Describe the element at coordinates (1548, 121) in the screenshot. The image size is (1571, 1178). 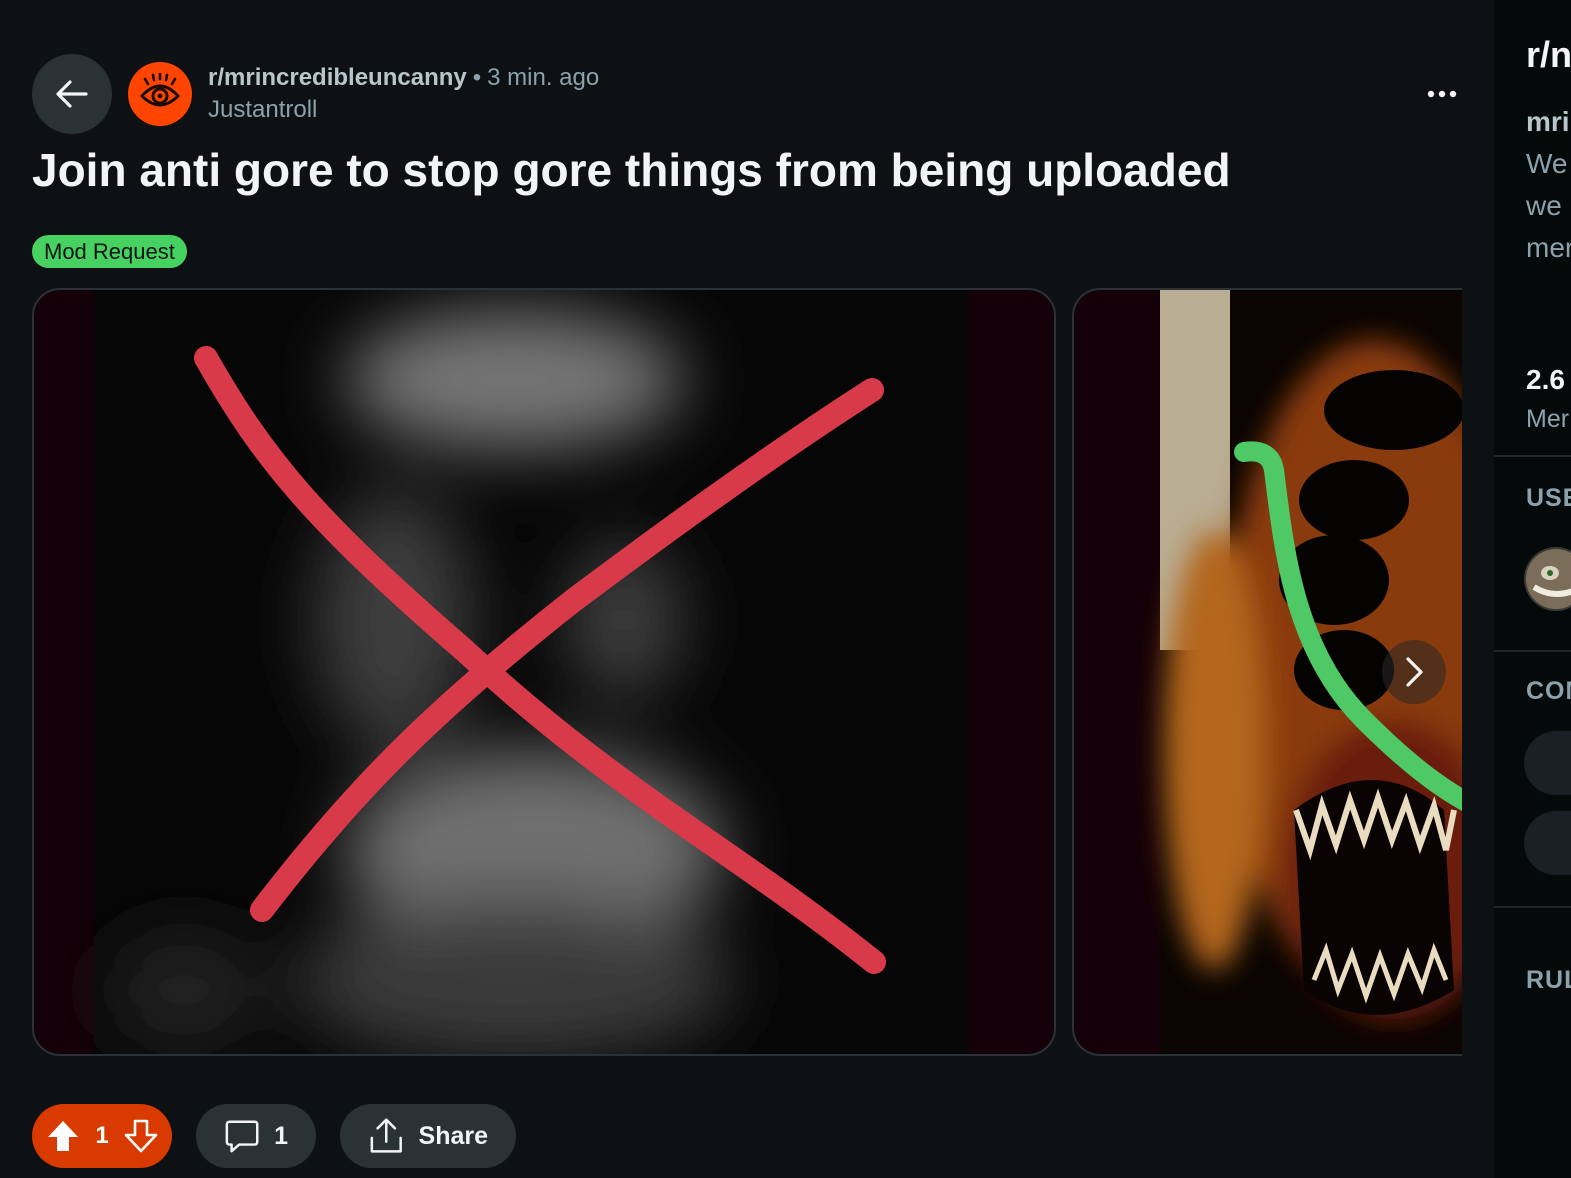
I see `sidebar-community-name: mri` at that location.